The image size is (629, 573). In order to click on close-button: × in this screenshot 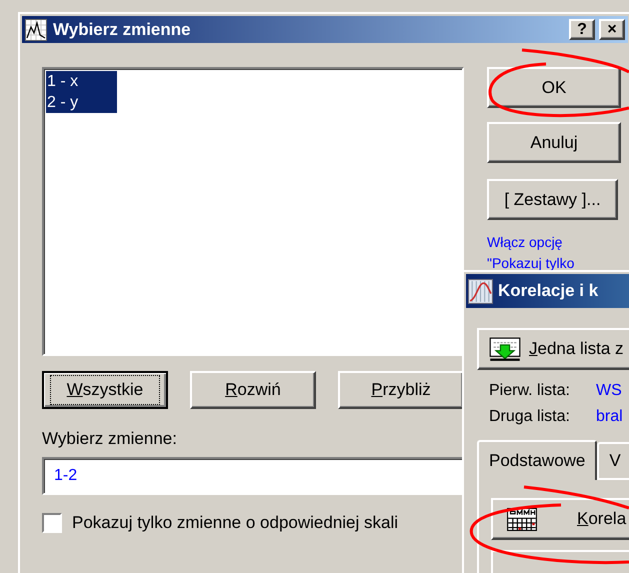, I will do `click(612, 29)`.